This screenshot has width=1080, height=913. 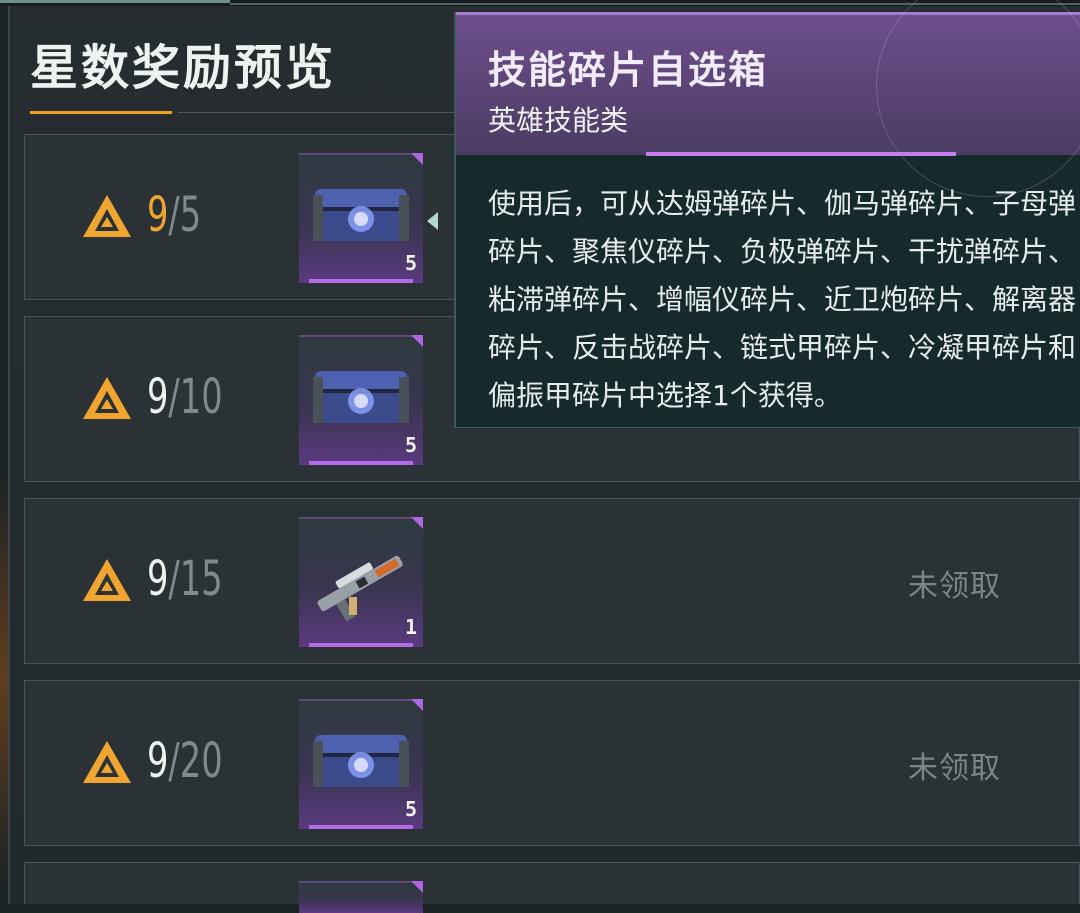 I want to click on tooltip-subtitle: 英雄技能类, so click(x=558, y=120).